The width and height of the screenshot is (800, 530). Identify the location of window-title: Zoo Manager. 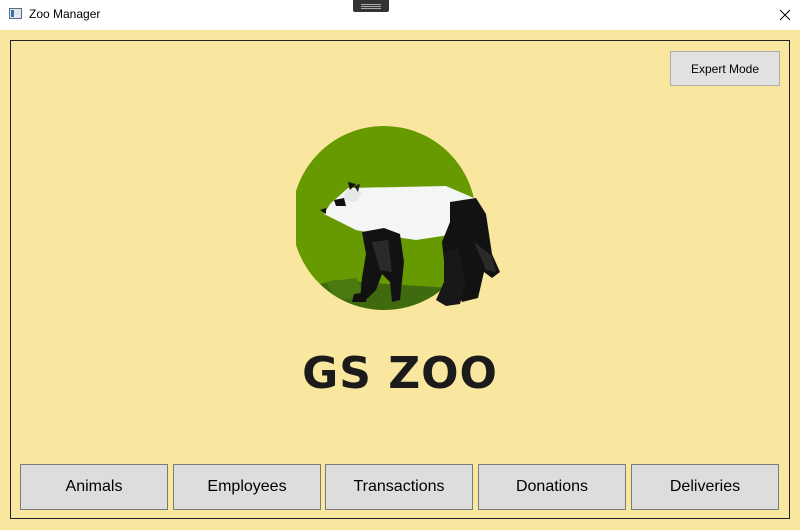
(65, 14).